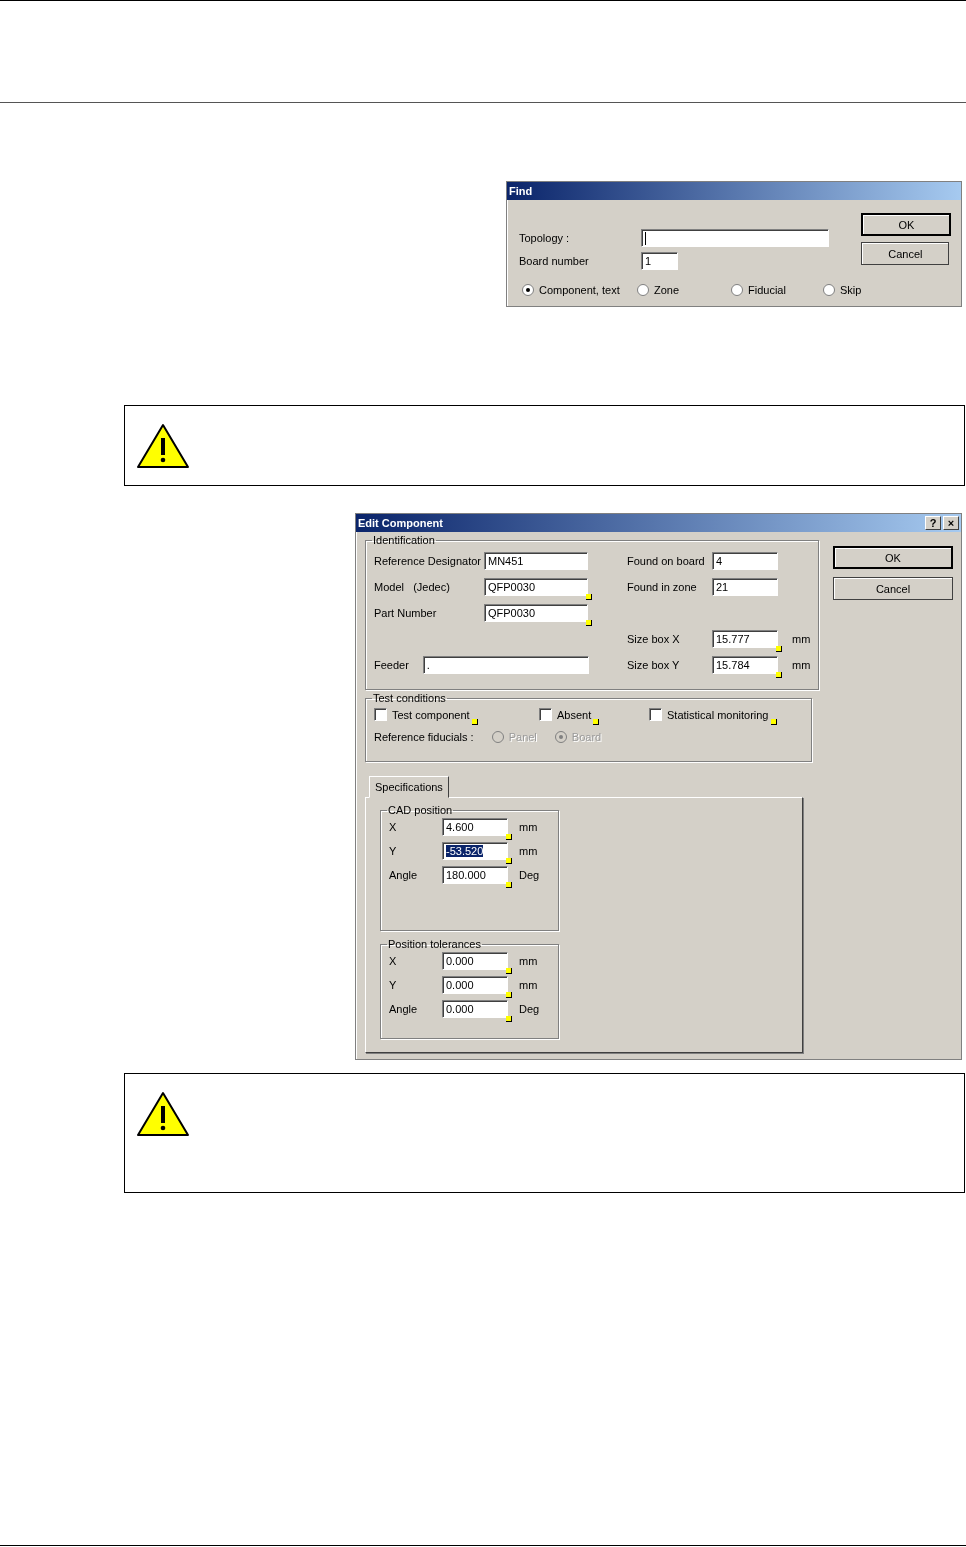 This screenshot has width=966, height=1547. What do you see at coordinates (536, 561) in the screenshot?
I see `input-field: MN451` at bounding box center [536, 561].